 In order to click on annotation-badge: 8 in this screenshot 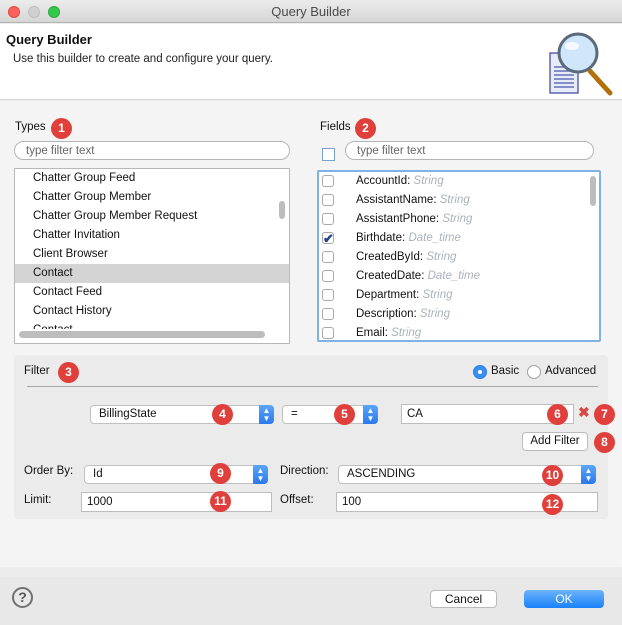, I will do `click(604, 442)`.